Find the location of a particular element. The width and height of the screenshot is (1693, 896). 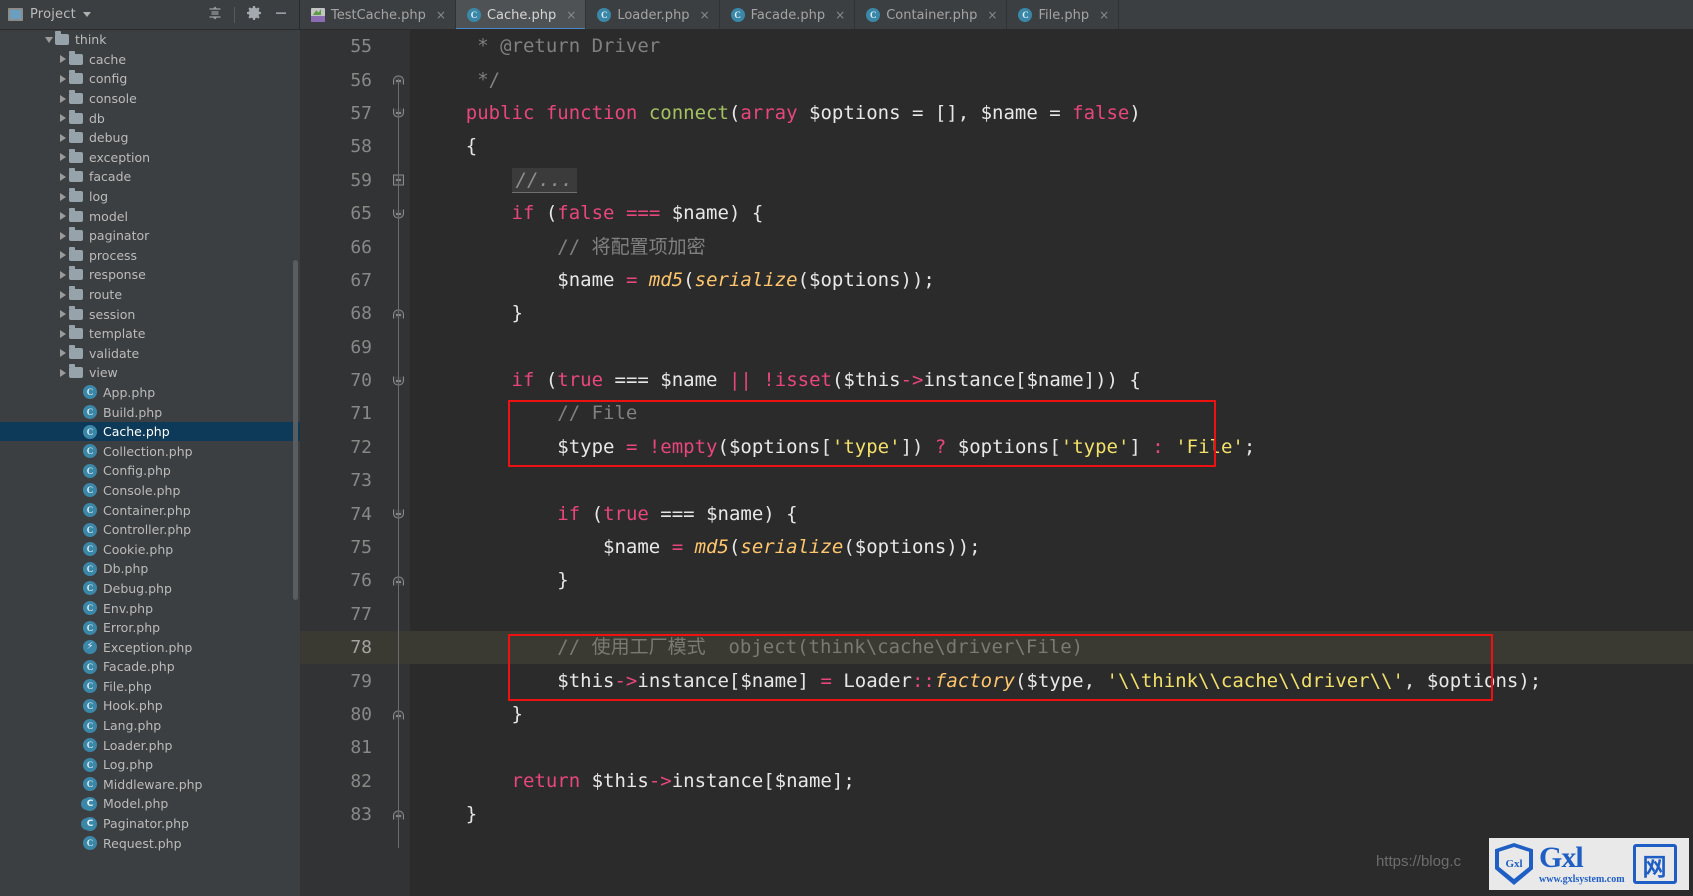

code-folding-gutter is located at coordinates (398, 463).